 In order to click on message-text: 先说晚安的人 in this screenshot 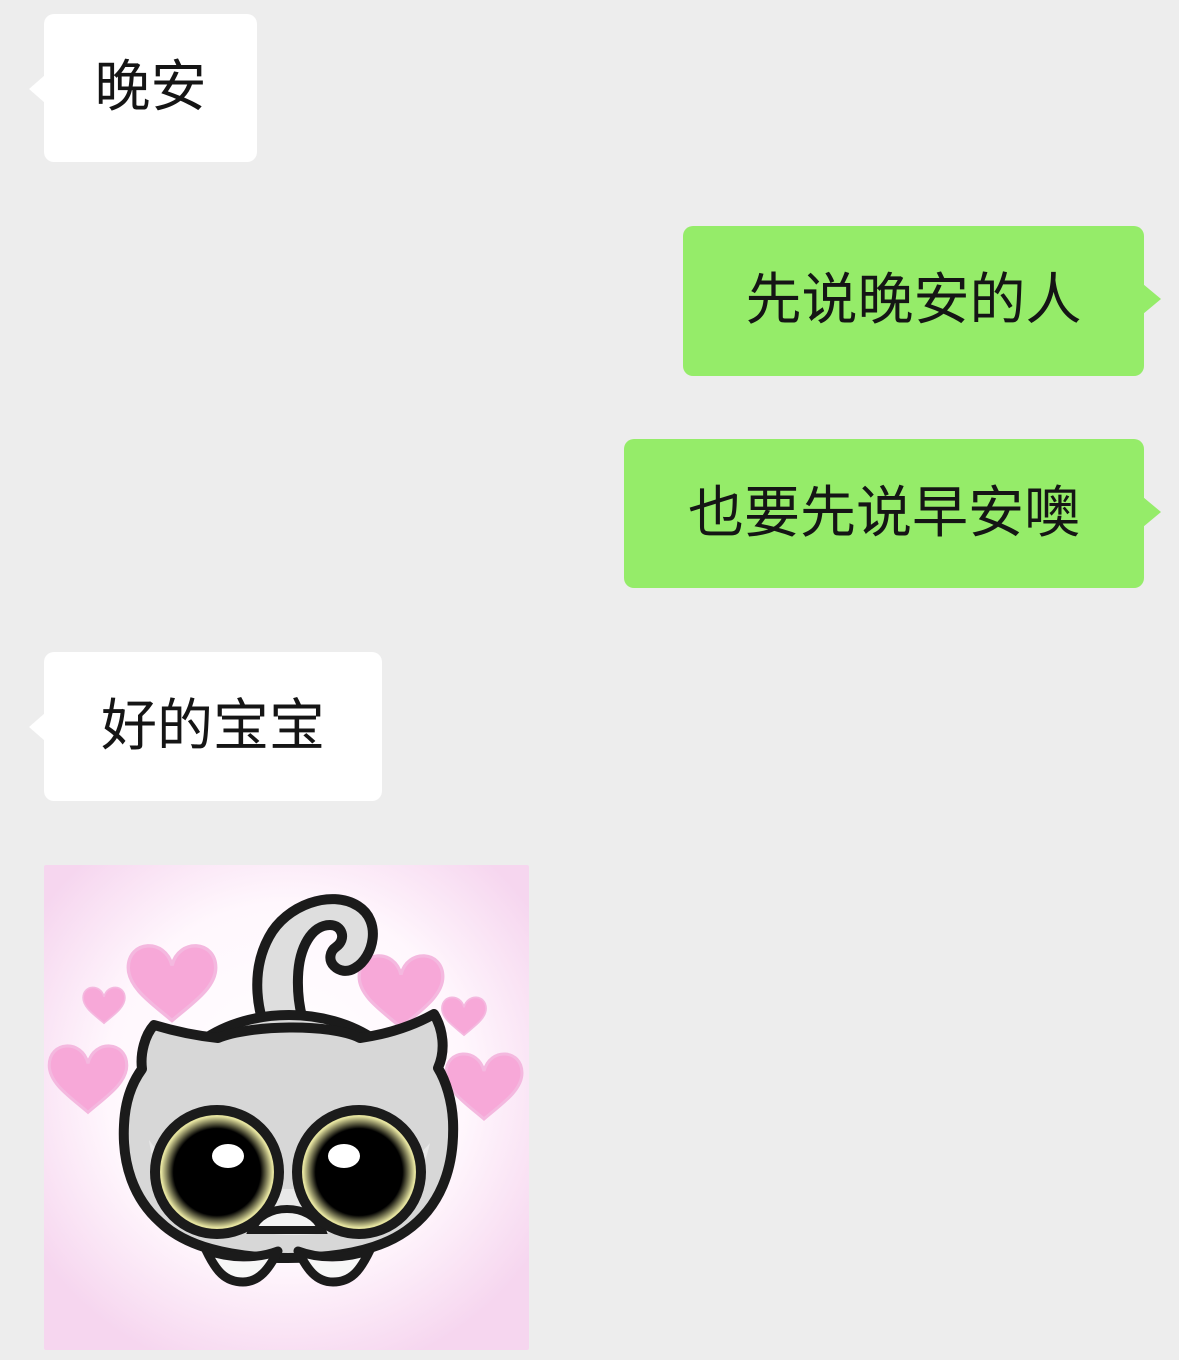, I will do `click(913, 300)`.